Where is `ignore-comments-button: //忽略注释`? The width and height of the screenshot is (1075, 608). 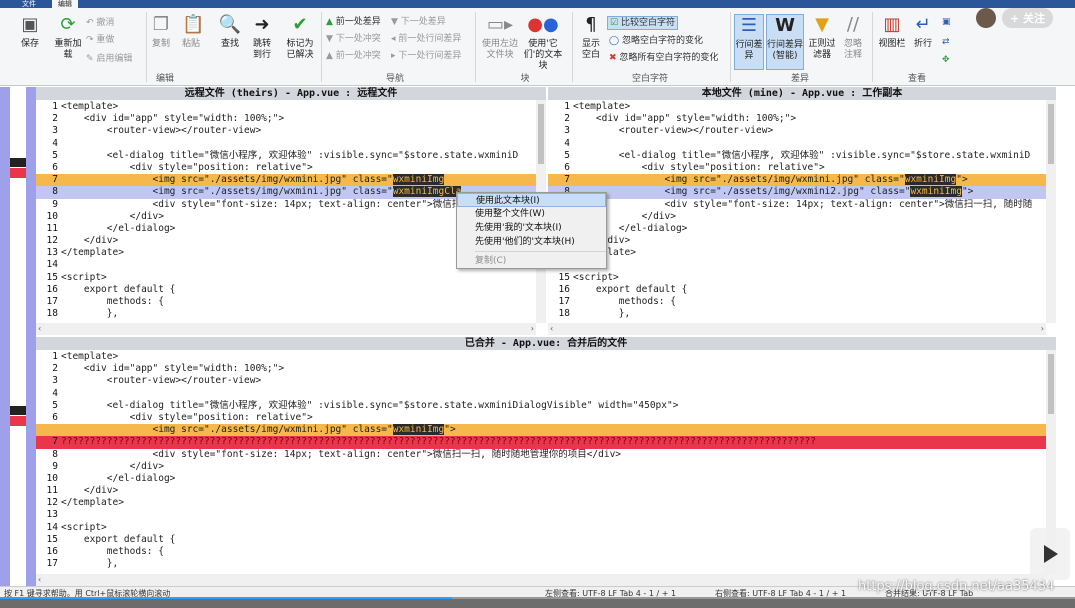 ignore-comments-button: //忽略注释 is located at coordinates (853, 37).